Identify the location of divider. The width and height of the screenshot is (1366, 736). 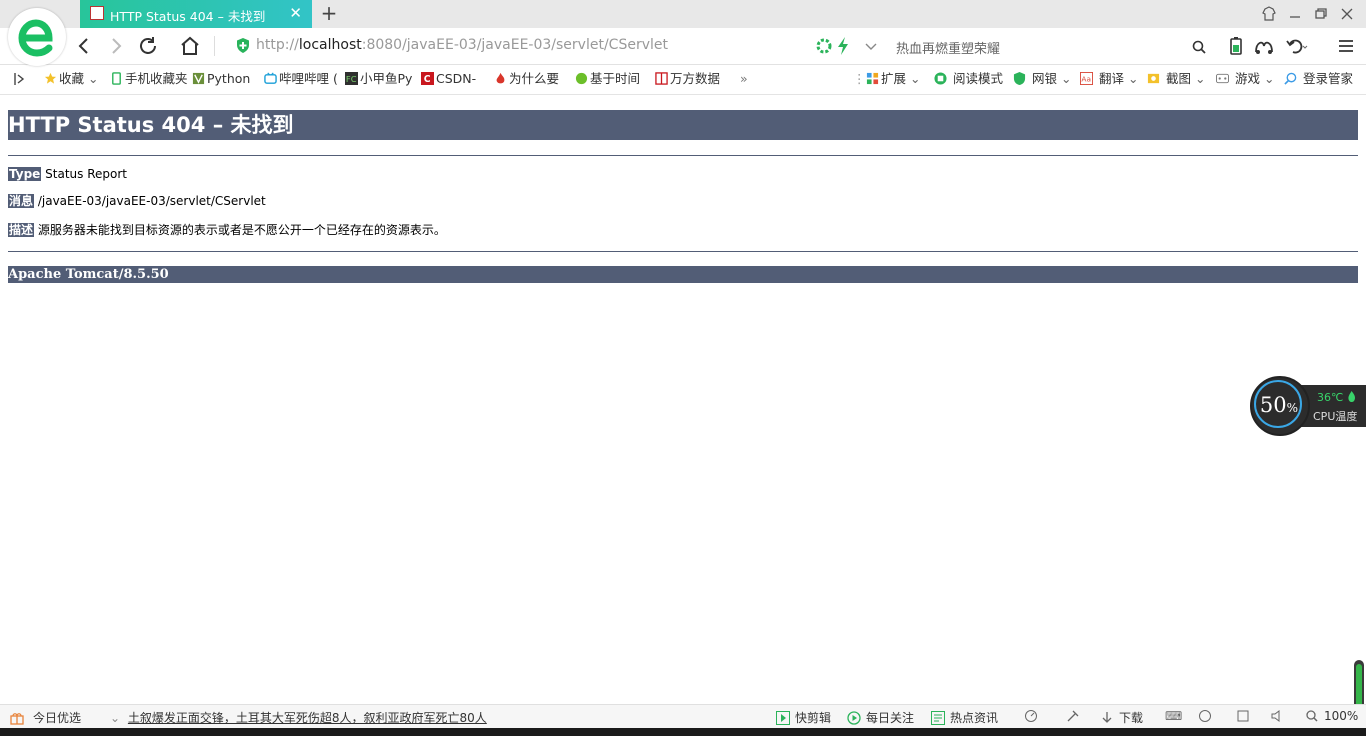
(683, 251).